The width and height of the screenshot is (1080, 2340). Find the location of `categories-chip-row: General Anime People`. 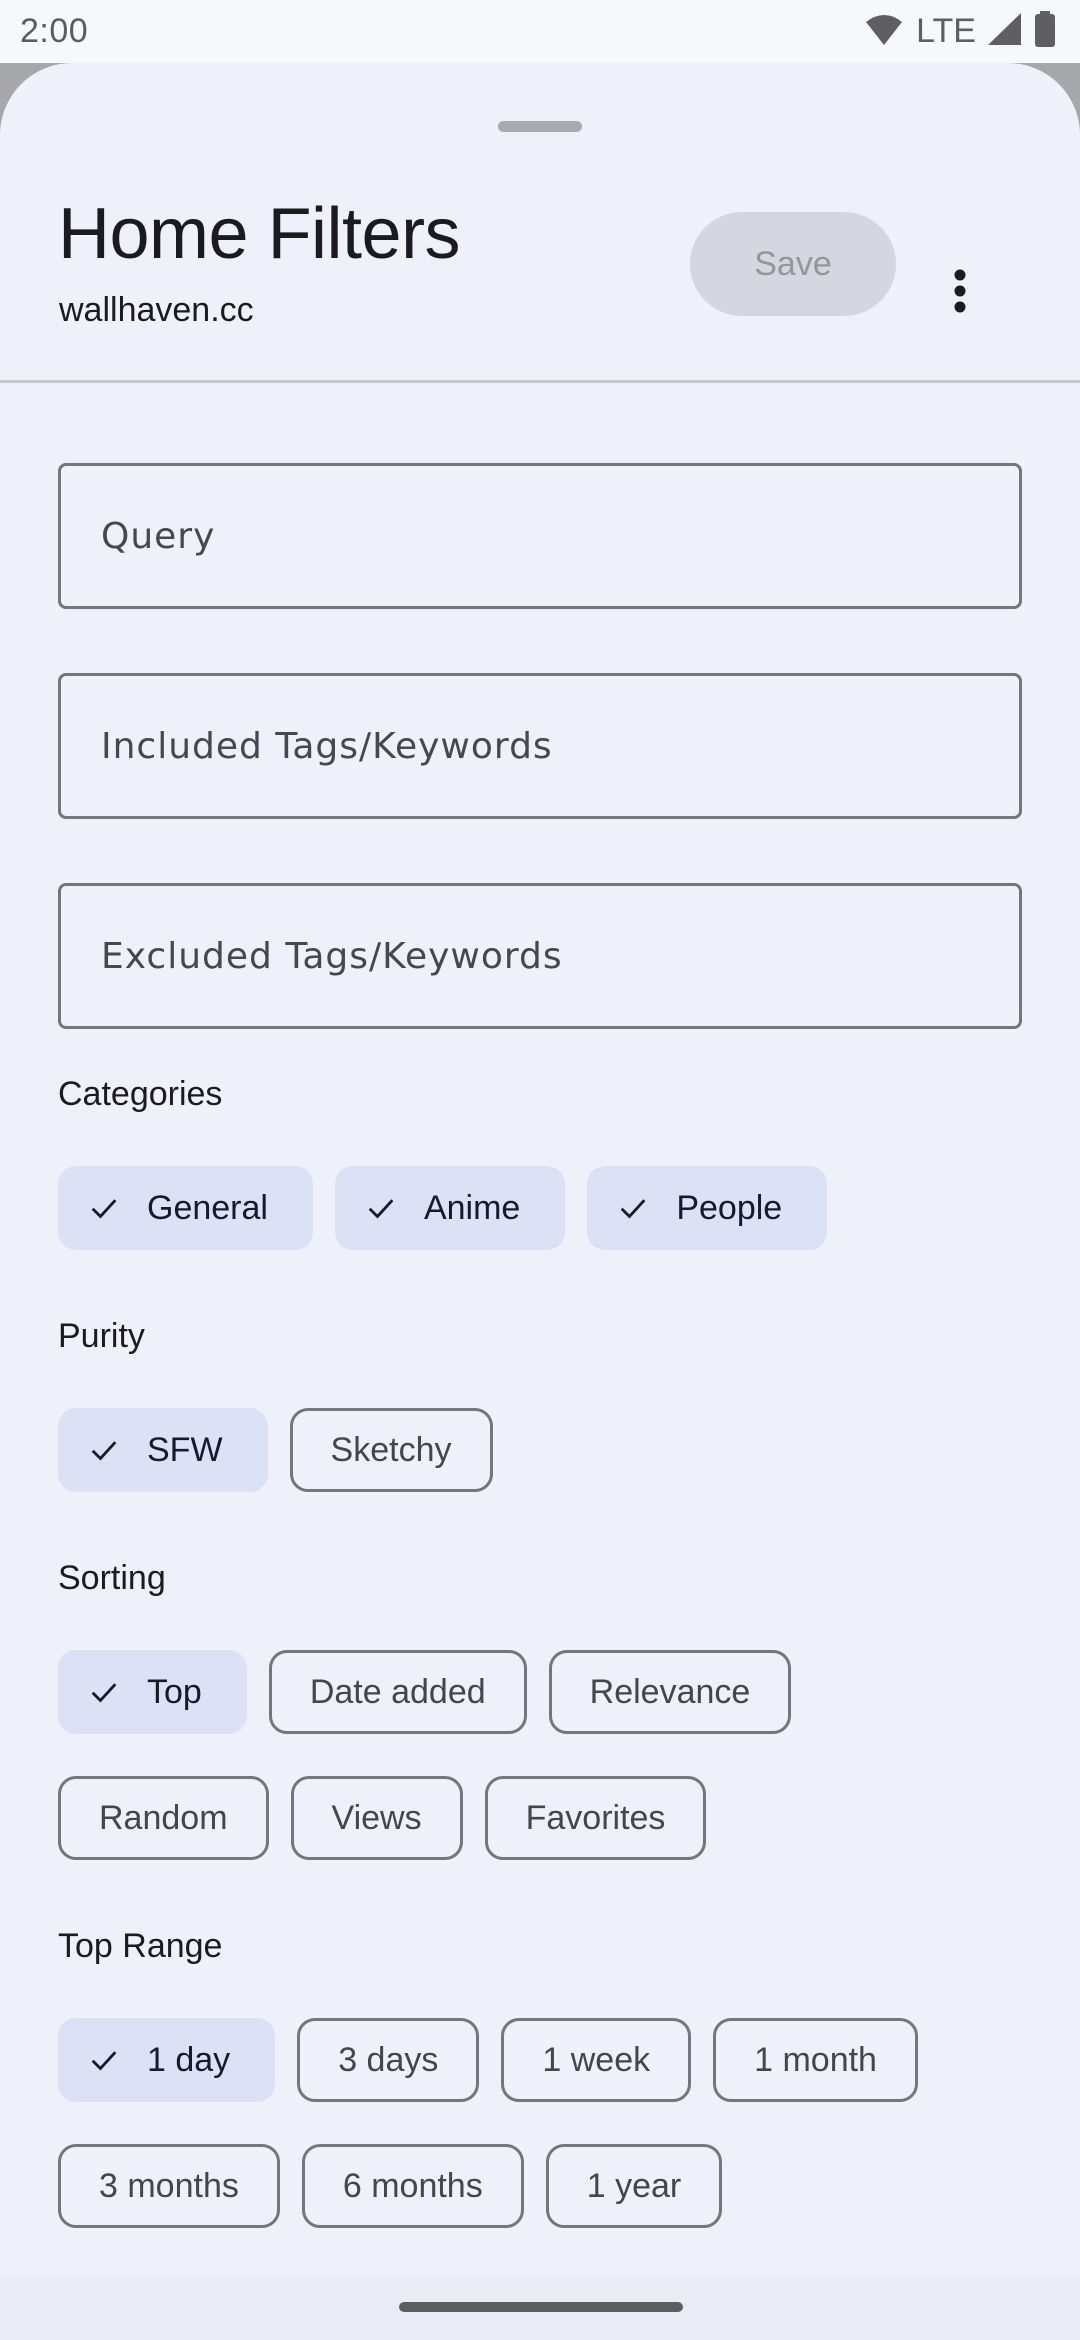

categories-chip-row: General Anime People is located at coordinates (443, 1208).